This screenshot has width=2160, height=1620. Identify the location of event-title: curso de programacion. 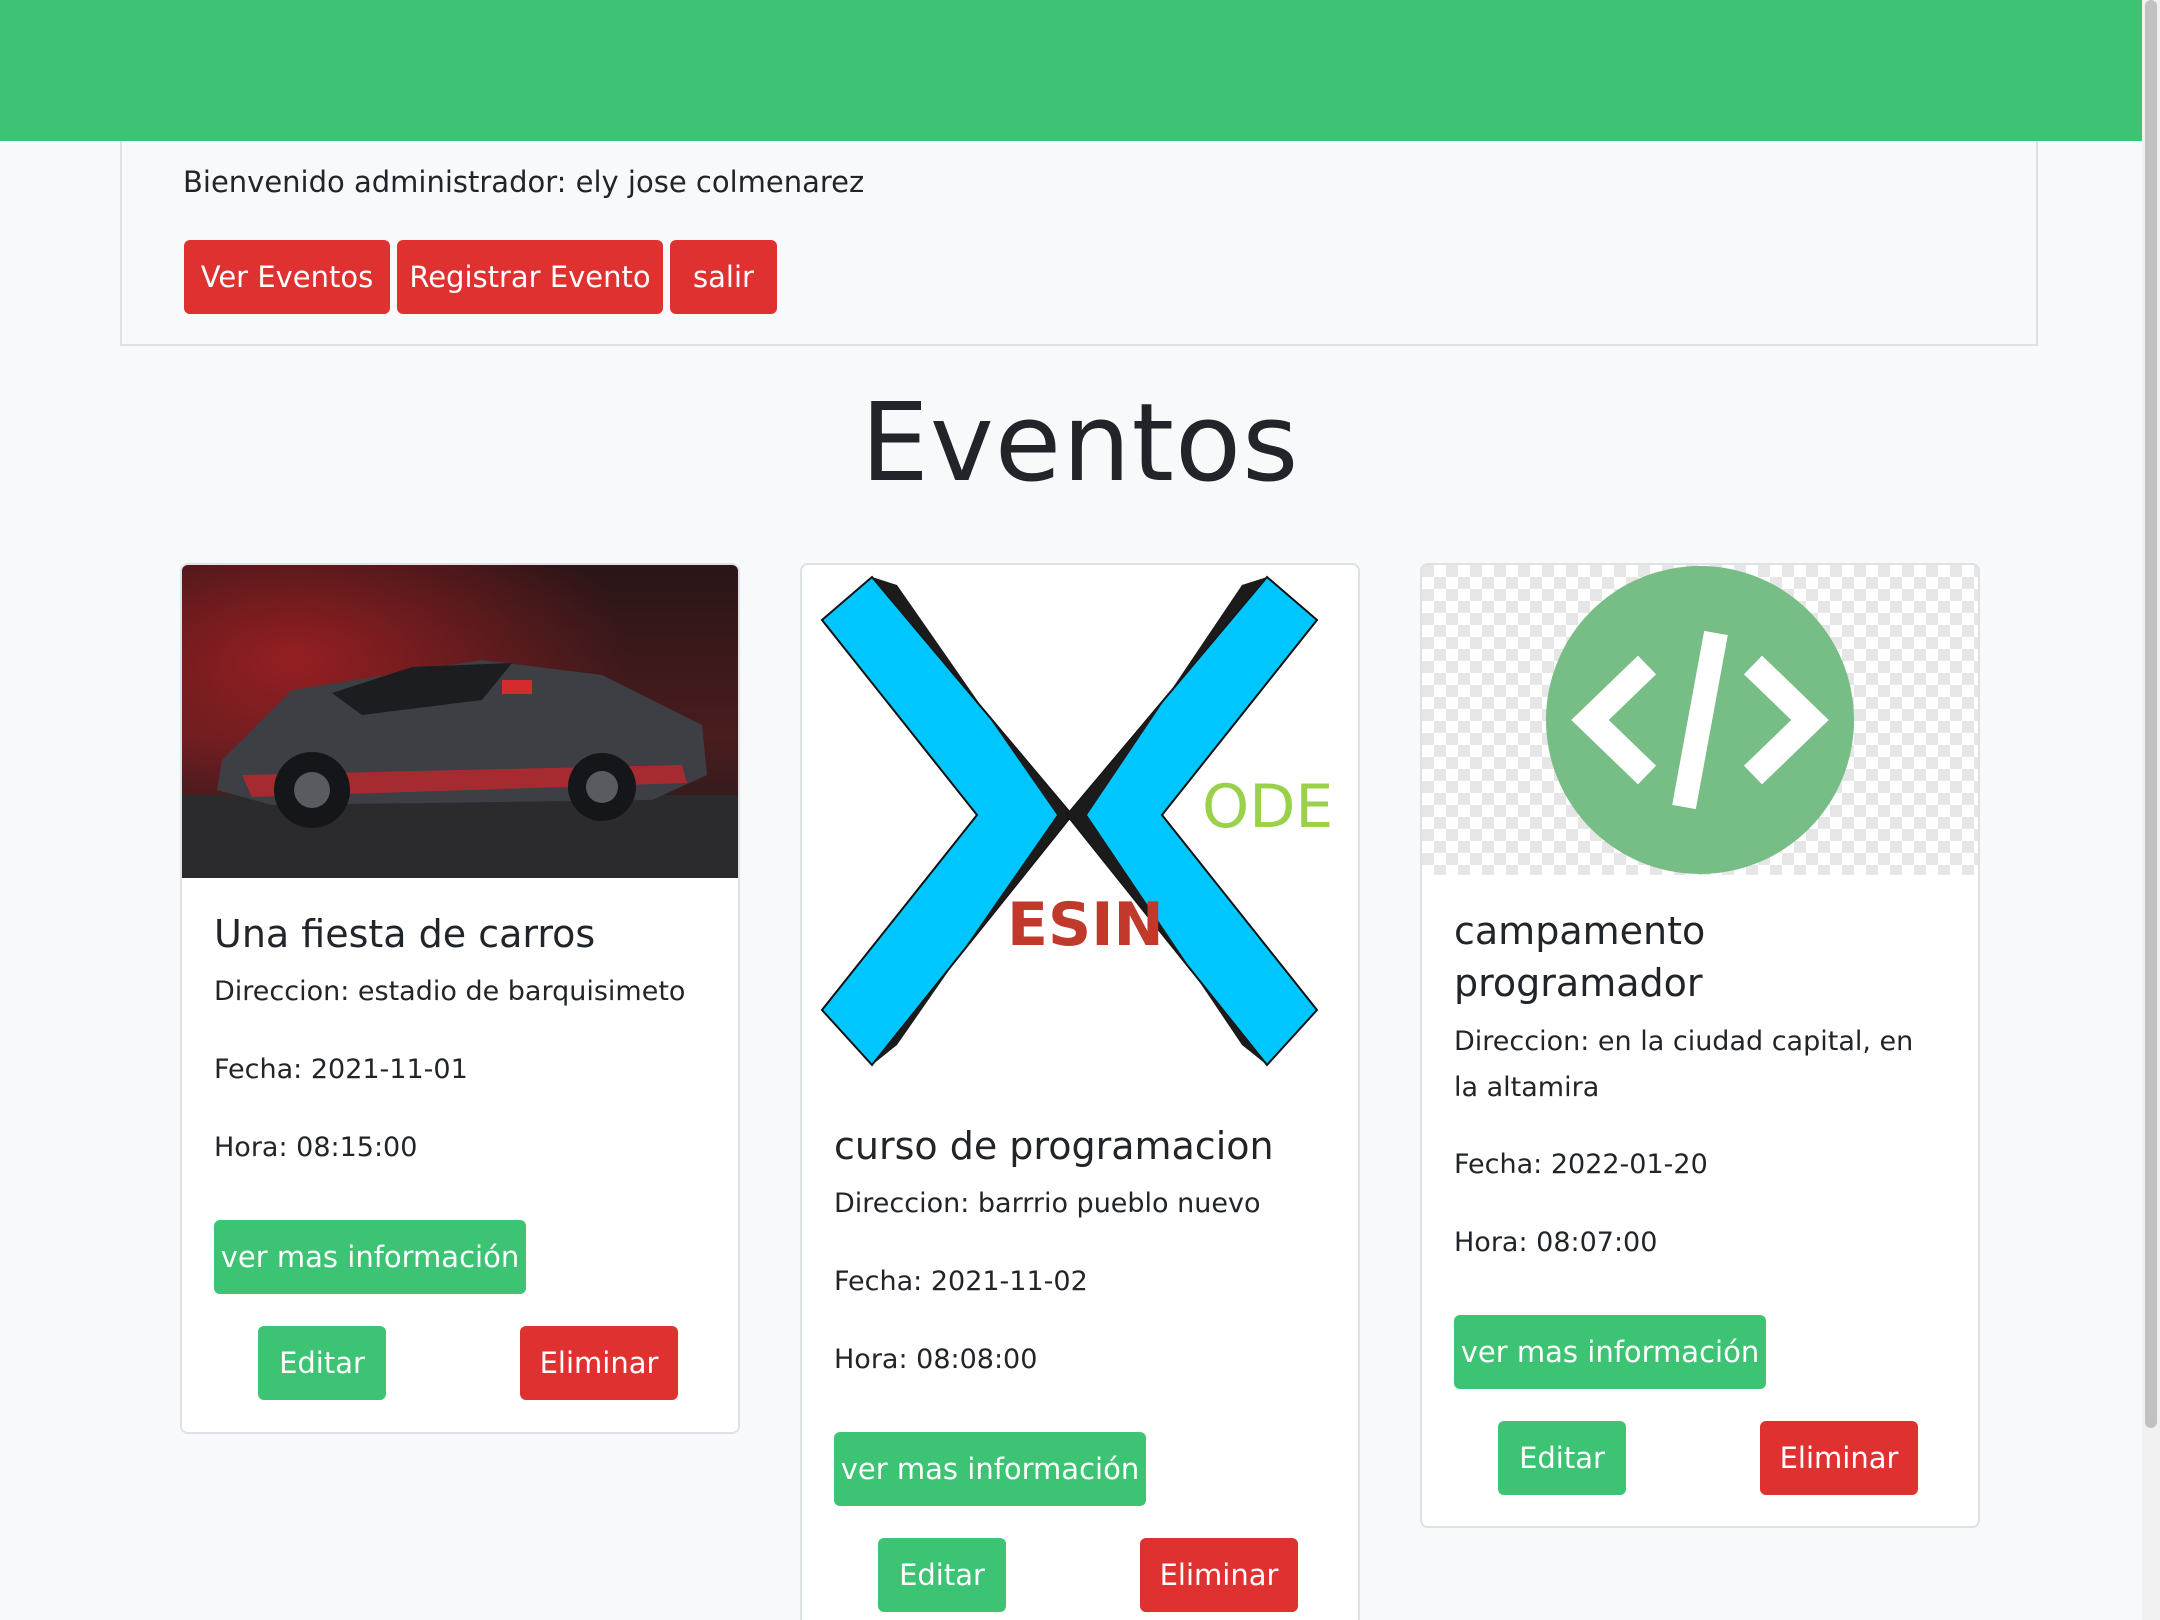
(1054, 1146).